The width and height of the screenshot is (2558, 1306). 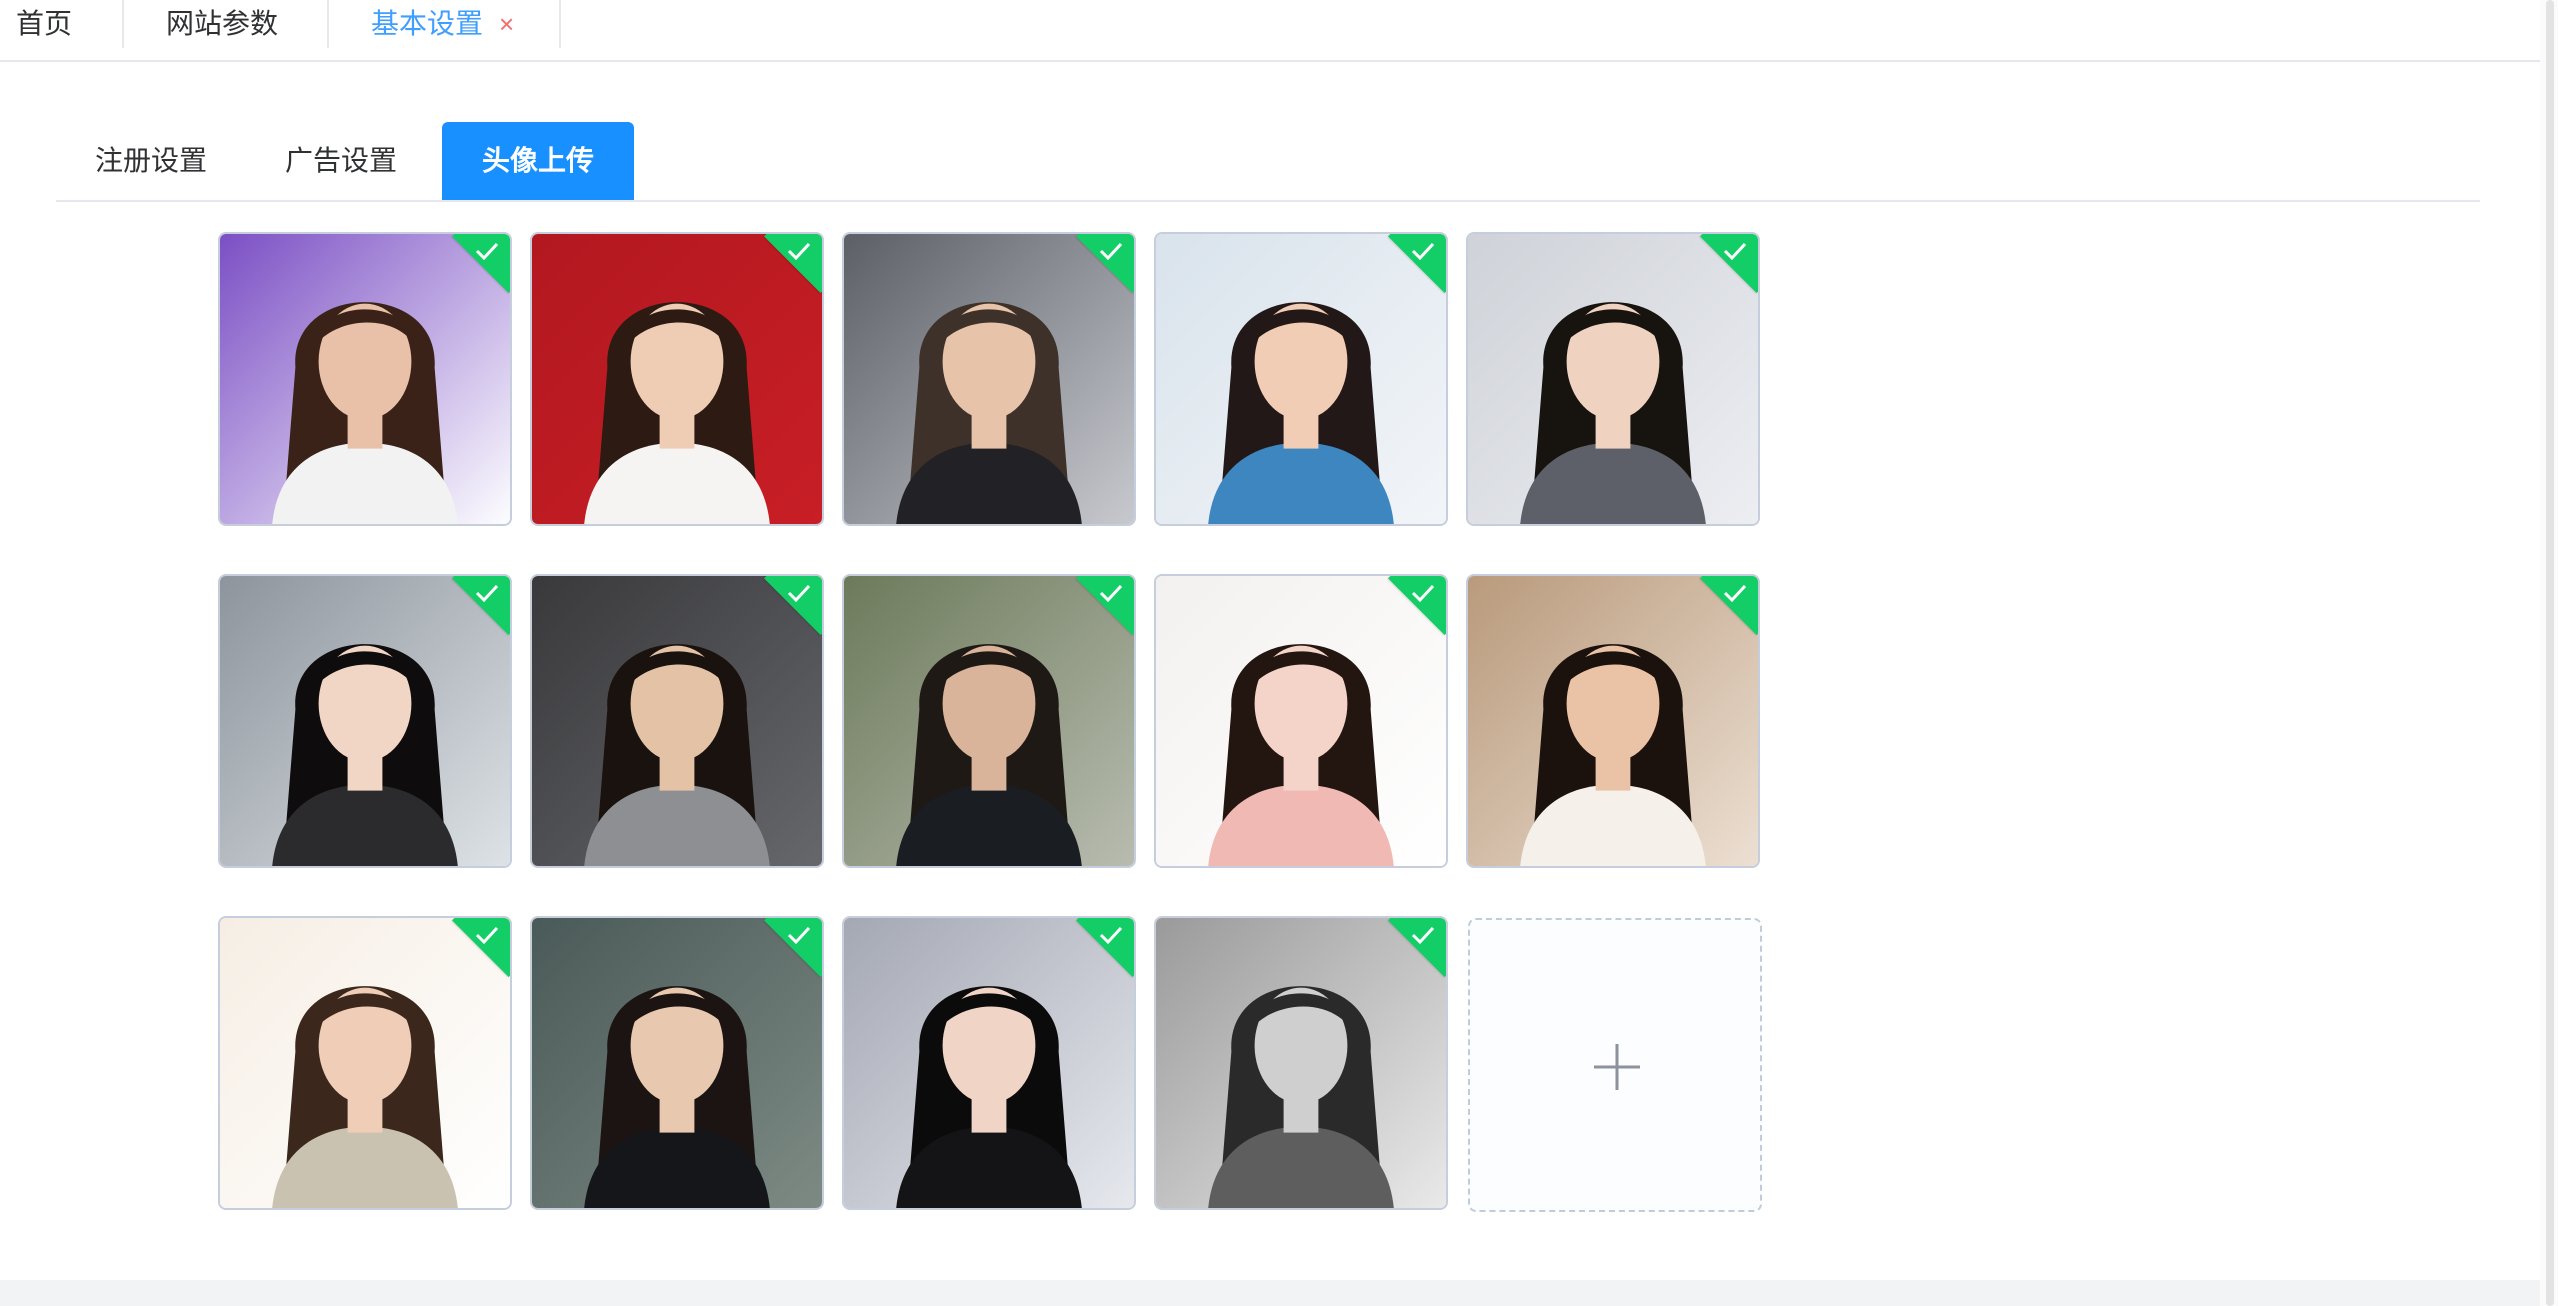 I want to click on scrollbar, so click(x=2549, y=653).